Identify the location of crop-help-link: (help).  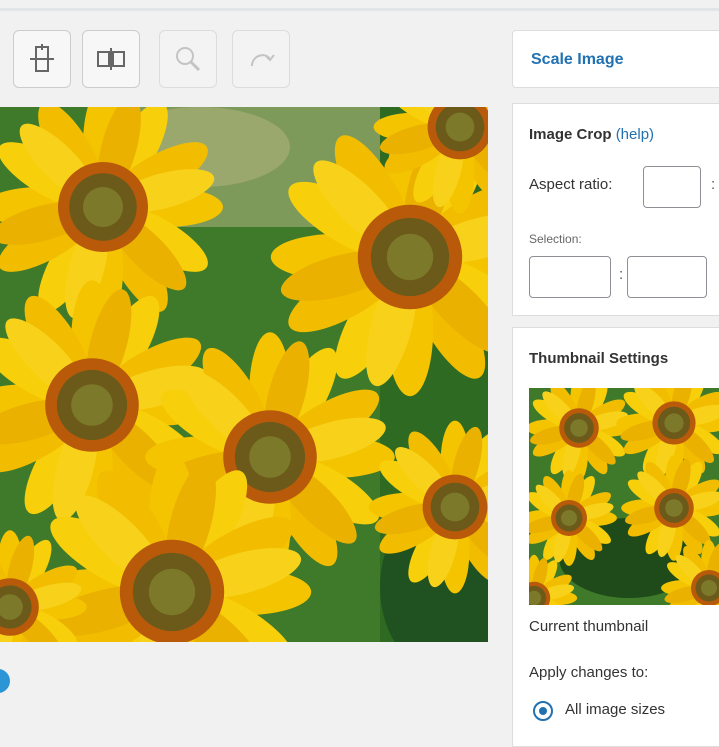
(635, 134).